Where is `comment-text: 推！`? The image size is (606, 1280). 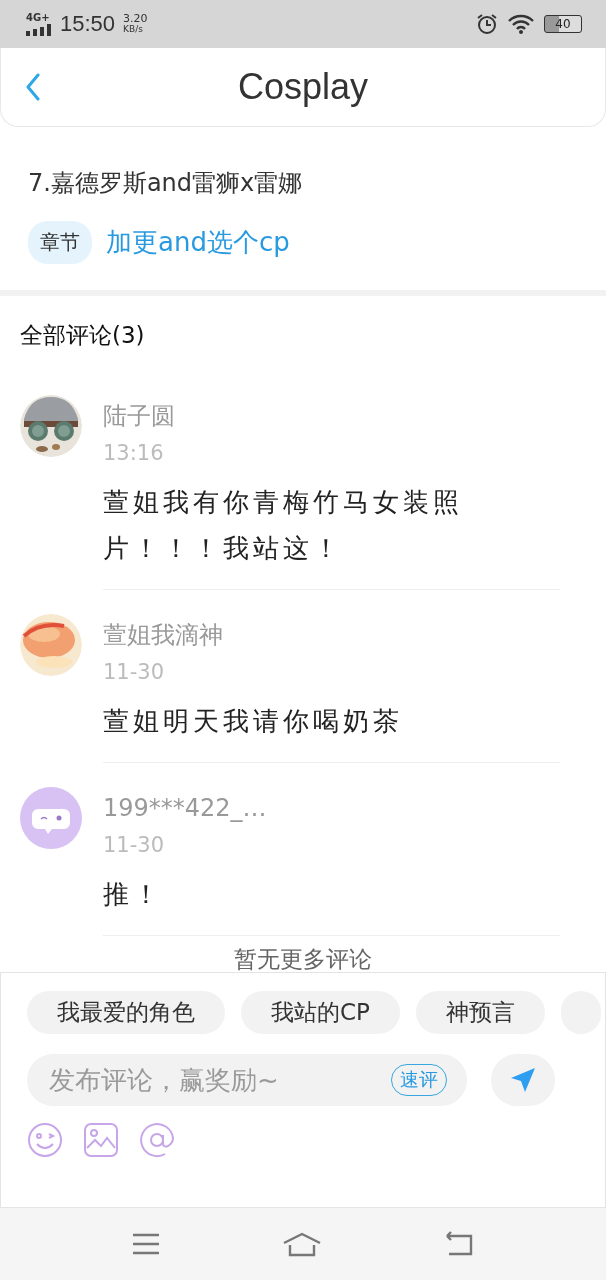 comment-text: 推！ is located at coordinates (133, 894).